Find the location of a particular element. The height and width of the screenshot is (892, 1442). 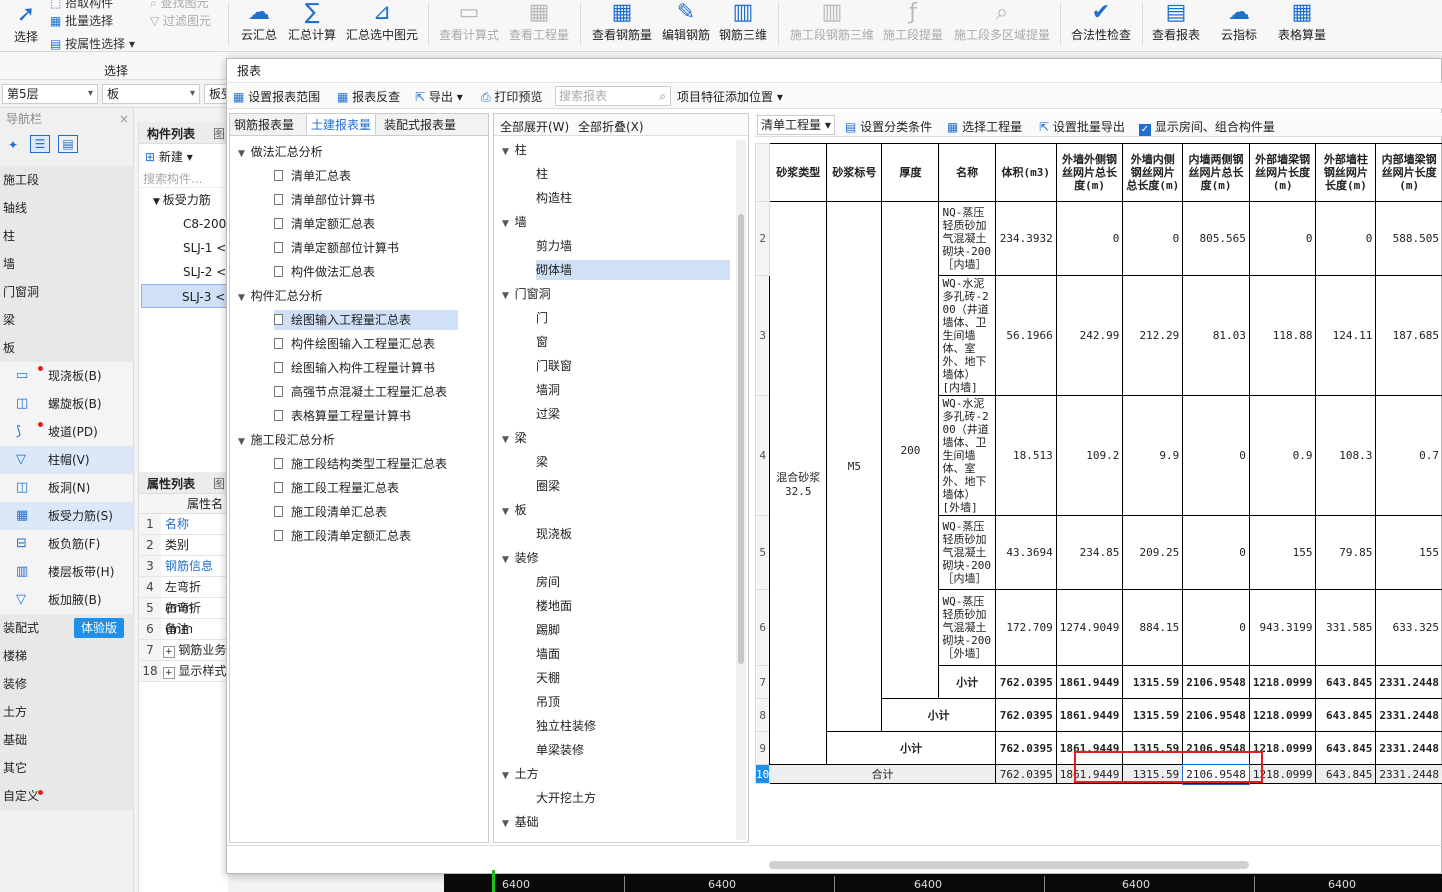

category-tree-group: ▼ 板 is located at coordinates (514, 510).